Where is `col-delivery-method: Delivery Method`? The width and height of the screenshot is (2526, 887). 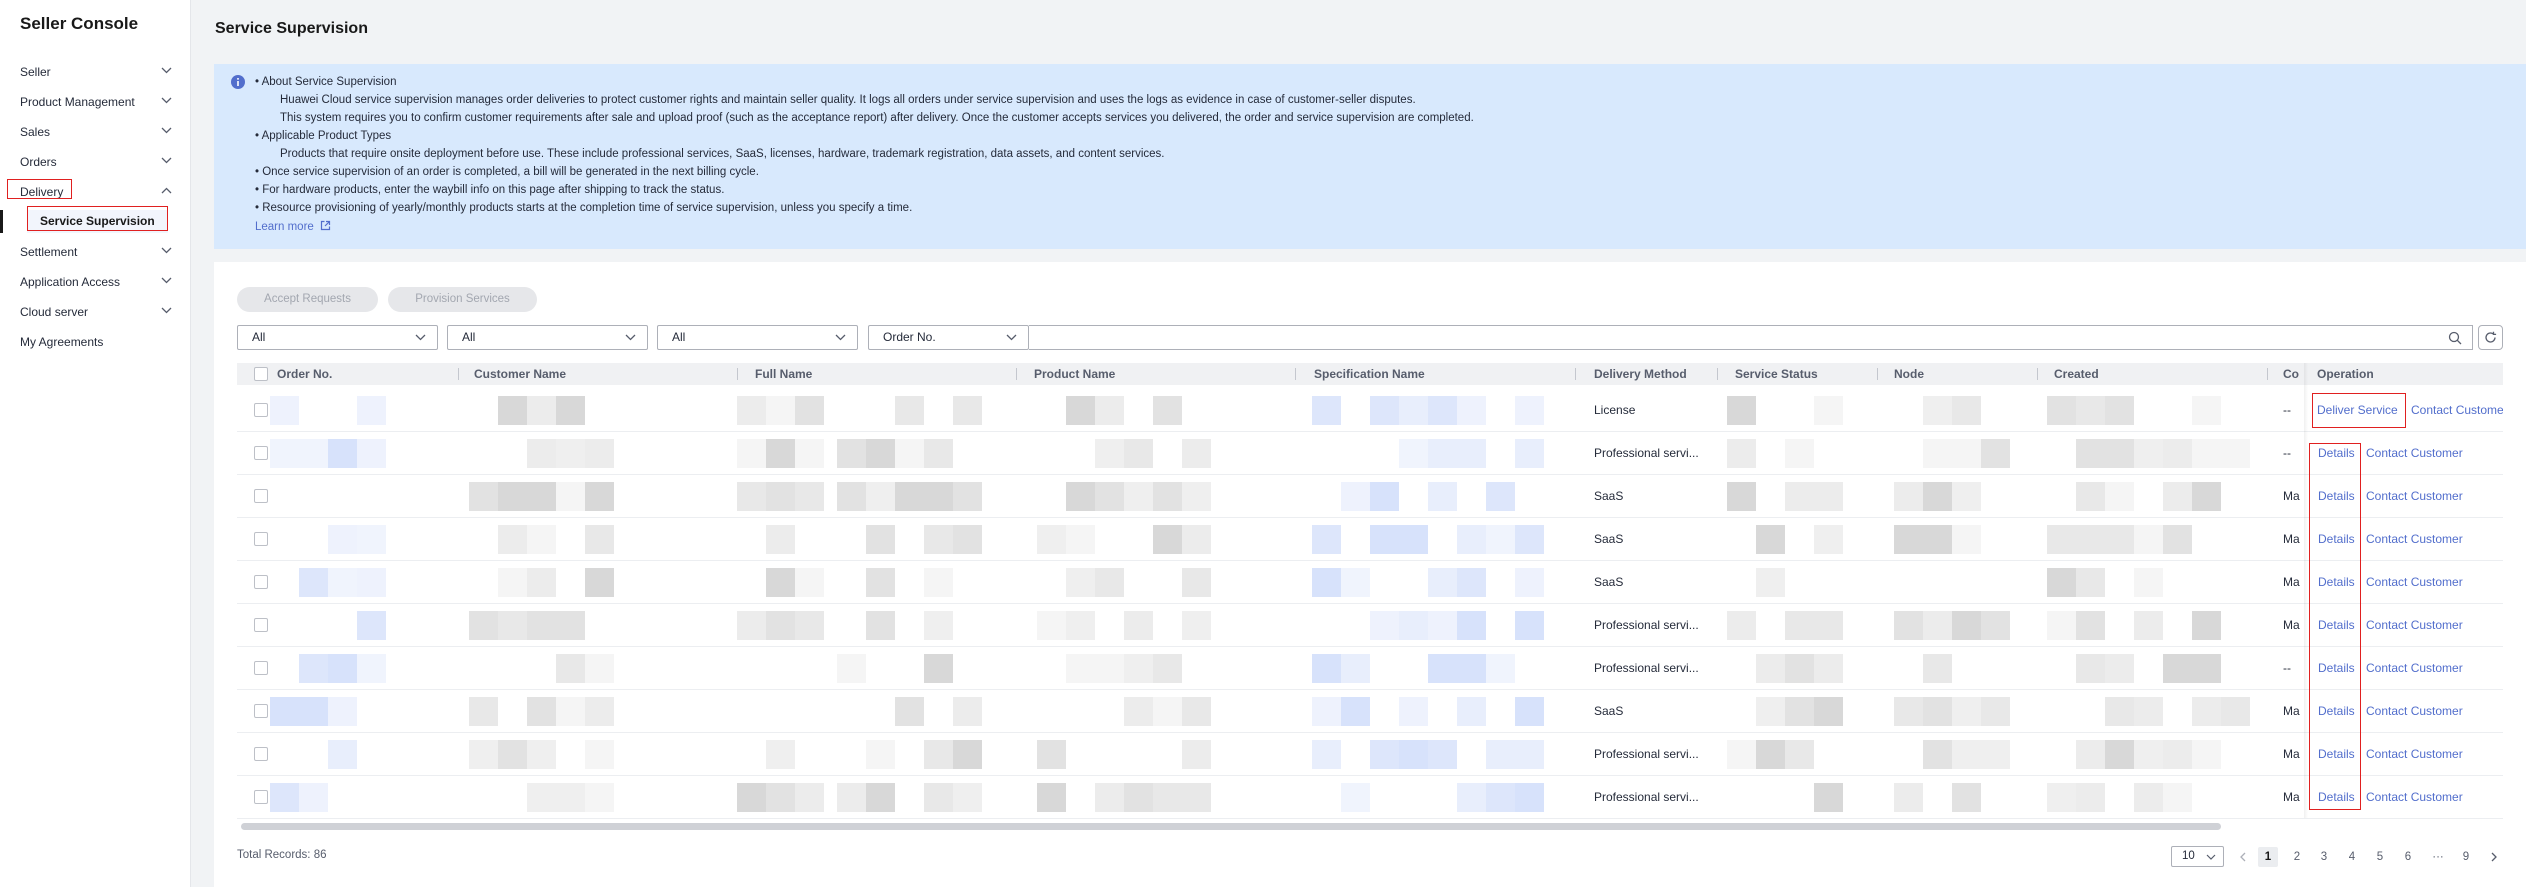 col-delivery-method: Delivery Method is located at coordinates (1640, 374).